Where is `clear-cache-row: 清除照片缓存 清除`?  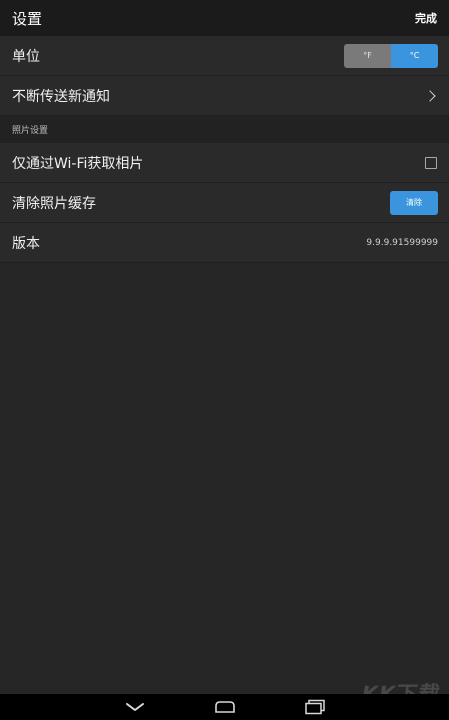
clear-cache-row: 清除照片缓存 清除 is located at coordinates (224, 203).